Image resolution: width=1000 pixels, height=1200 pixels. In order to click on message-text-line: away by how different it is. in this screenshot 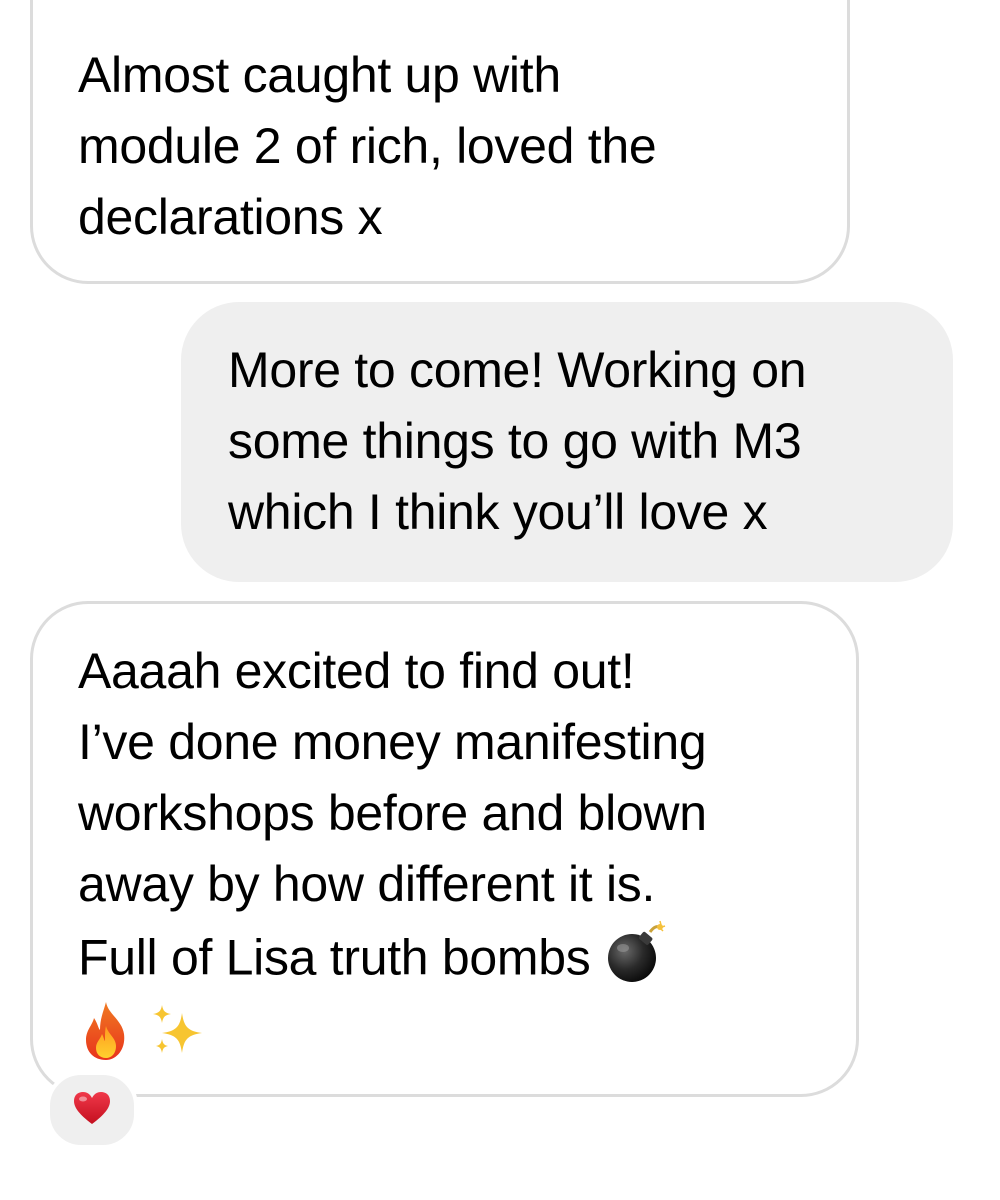, I will do `click(367, 884)`.